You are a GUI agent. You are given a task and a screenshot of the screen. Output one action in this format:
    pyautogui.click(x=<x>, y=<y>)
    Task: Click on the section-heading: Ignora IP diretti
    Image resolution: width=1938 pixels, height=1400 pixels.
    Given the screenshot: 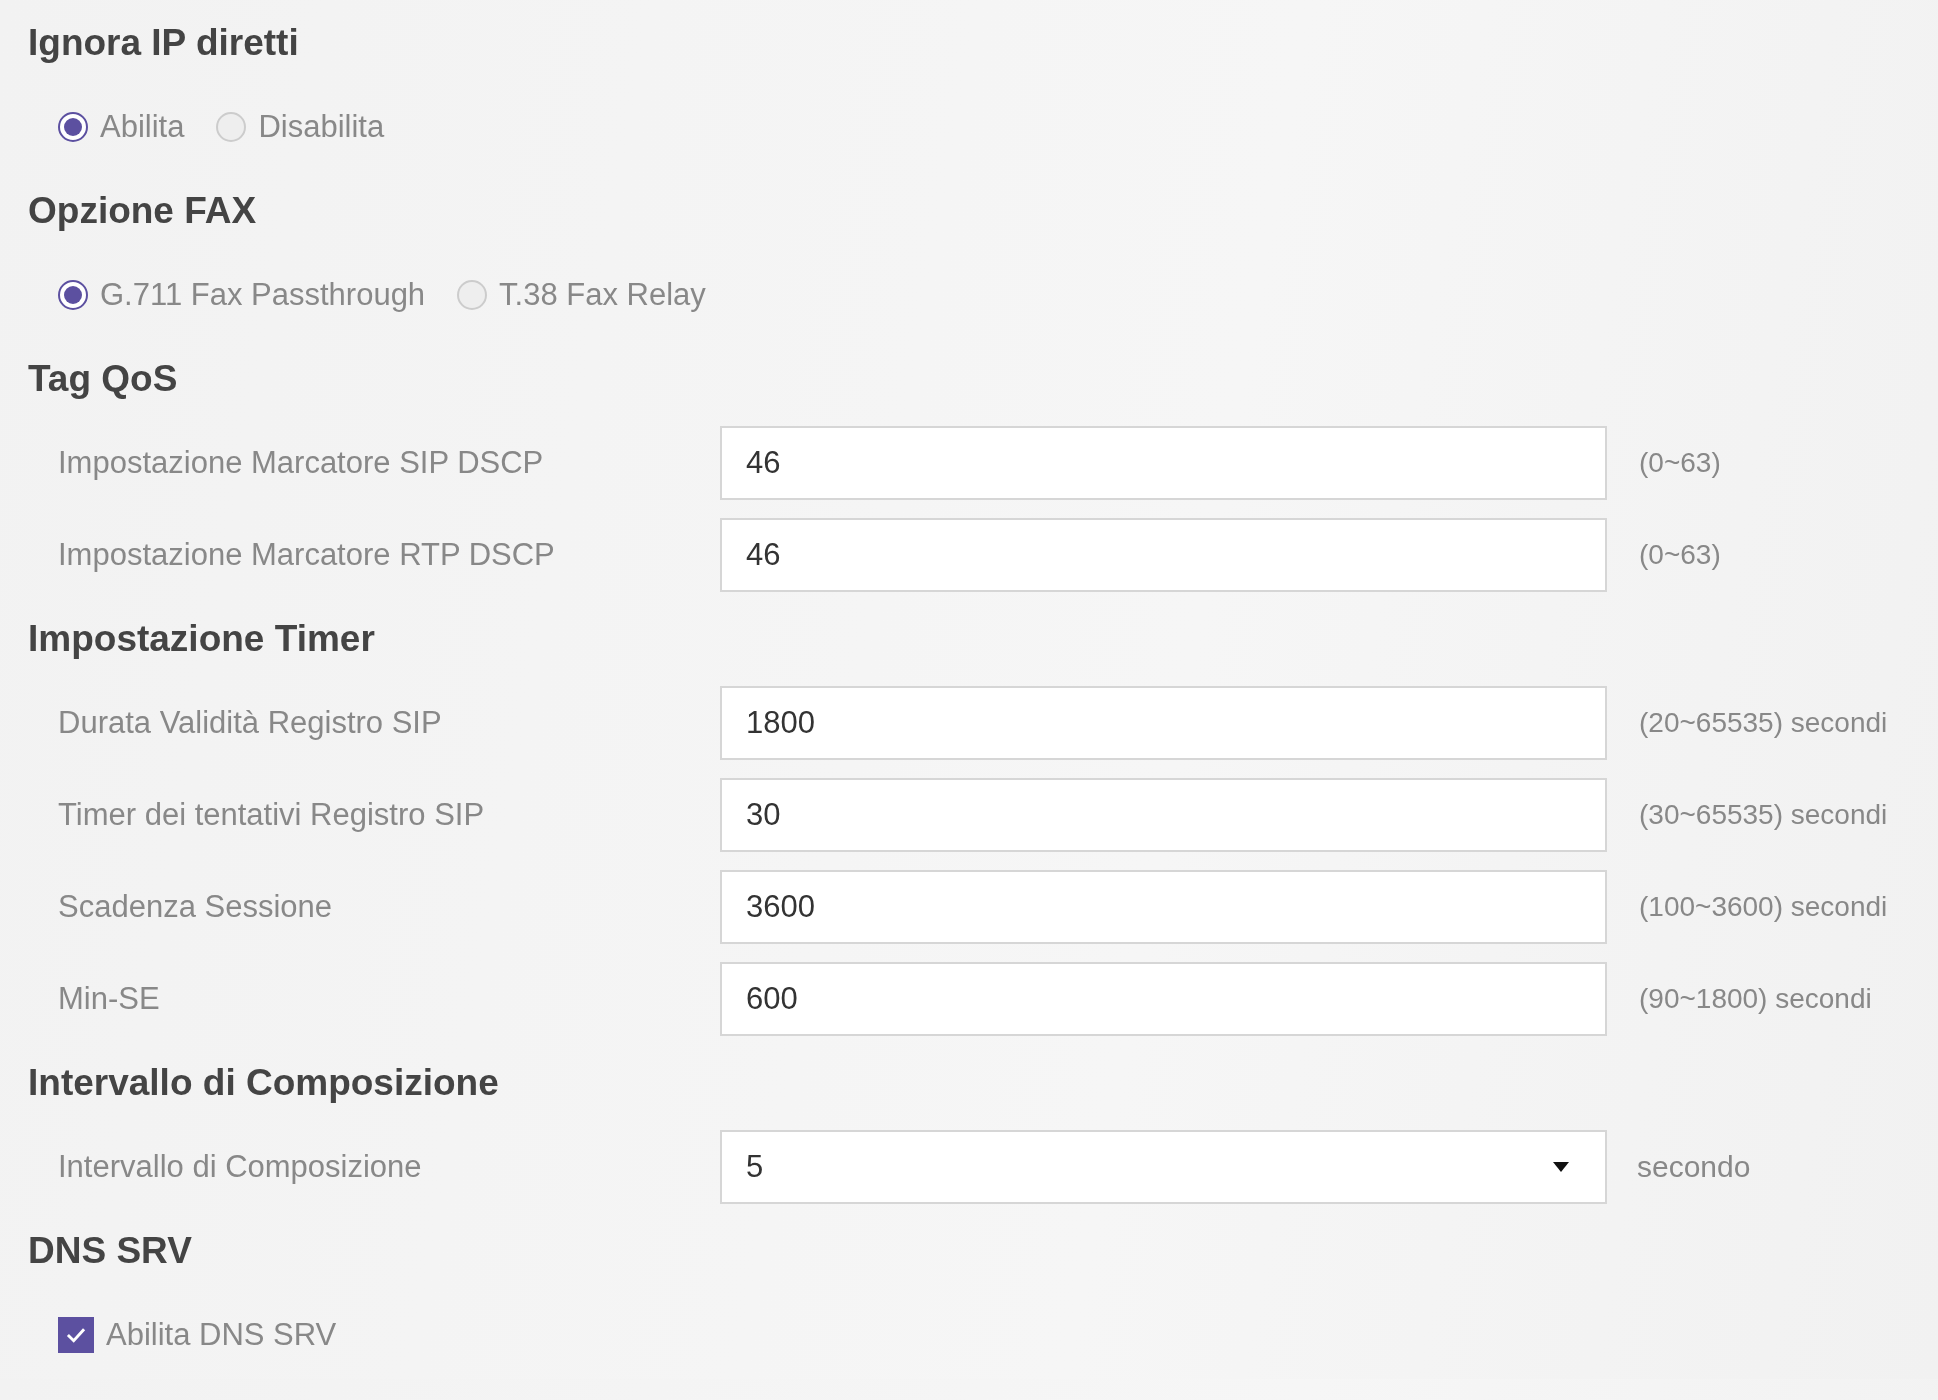 What is the action you would take?
    pyautogui.click(x=164, y=43)
    